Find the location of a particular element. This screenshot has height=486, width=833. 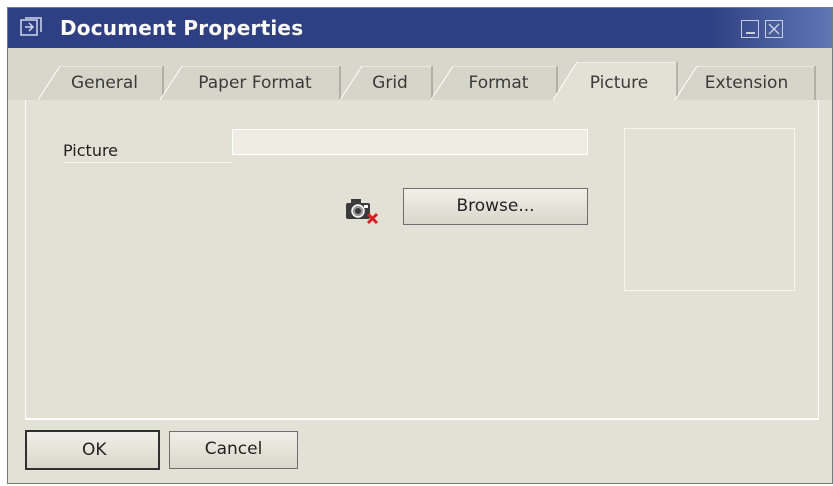

tab-general: General is located at coordinates (104, 83).